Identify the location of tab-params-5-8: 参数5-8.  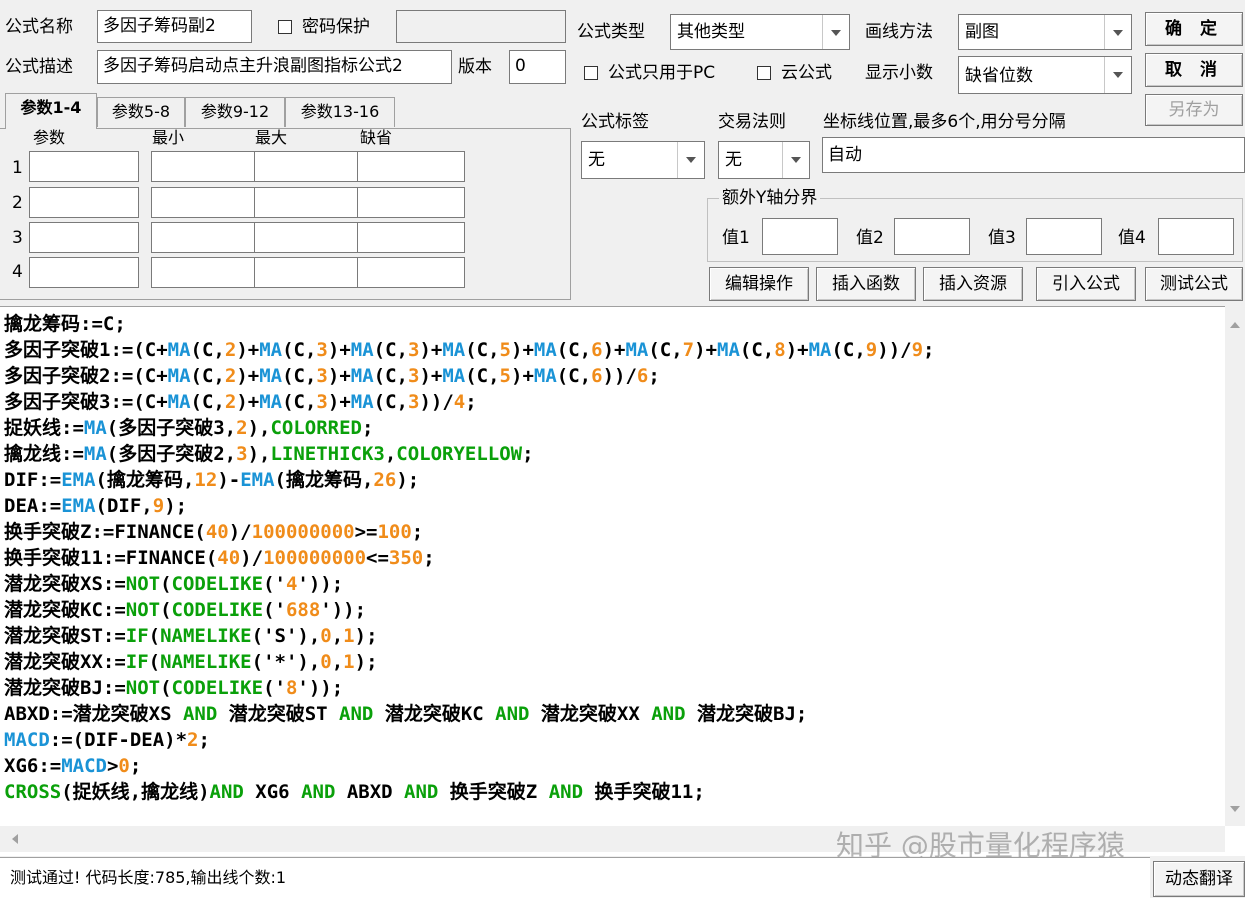
(141, 112).